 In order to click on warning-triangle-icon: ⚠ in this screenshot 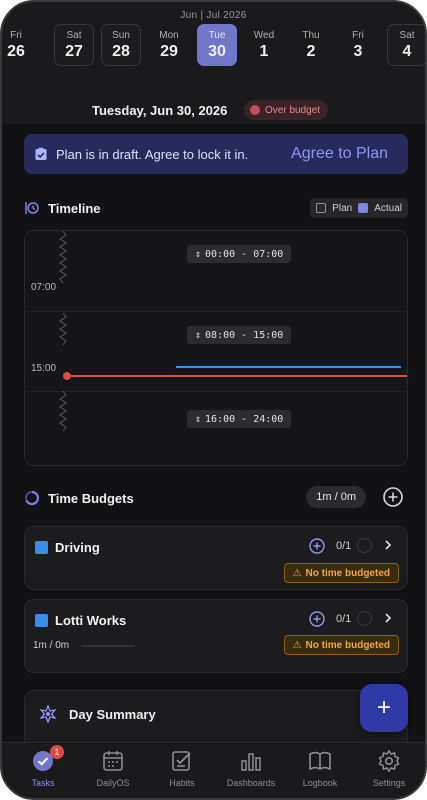, I will do `click(297, 645)`.